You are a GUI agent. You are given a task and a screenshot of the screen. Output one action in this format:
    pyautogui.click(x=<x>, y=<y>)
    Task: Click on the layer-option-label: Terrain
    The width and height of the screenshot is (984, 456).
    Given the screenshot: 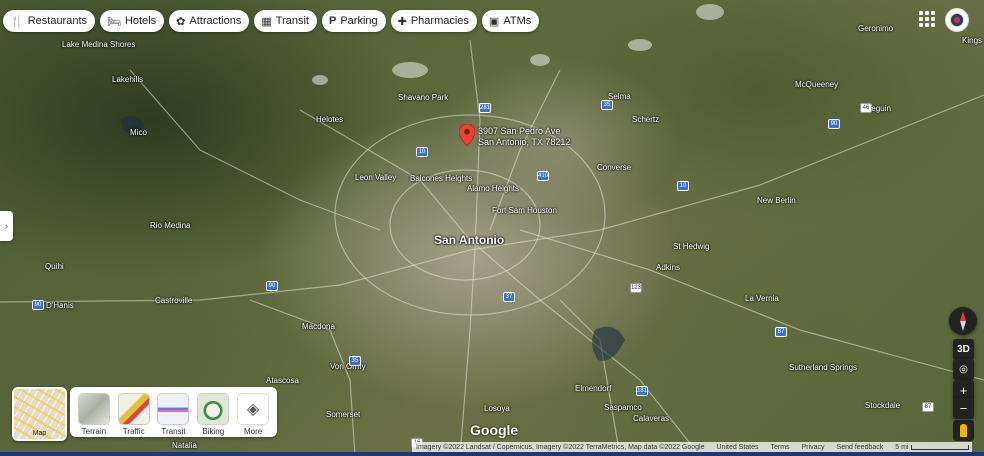 What is the action you would take?
    pyautogui.click(x=94, y=431)
    